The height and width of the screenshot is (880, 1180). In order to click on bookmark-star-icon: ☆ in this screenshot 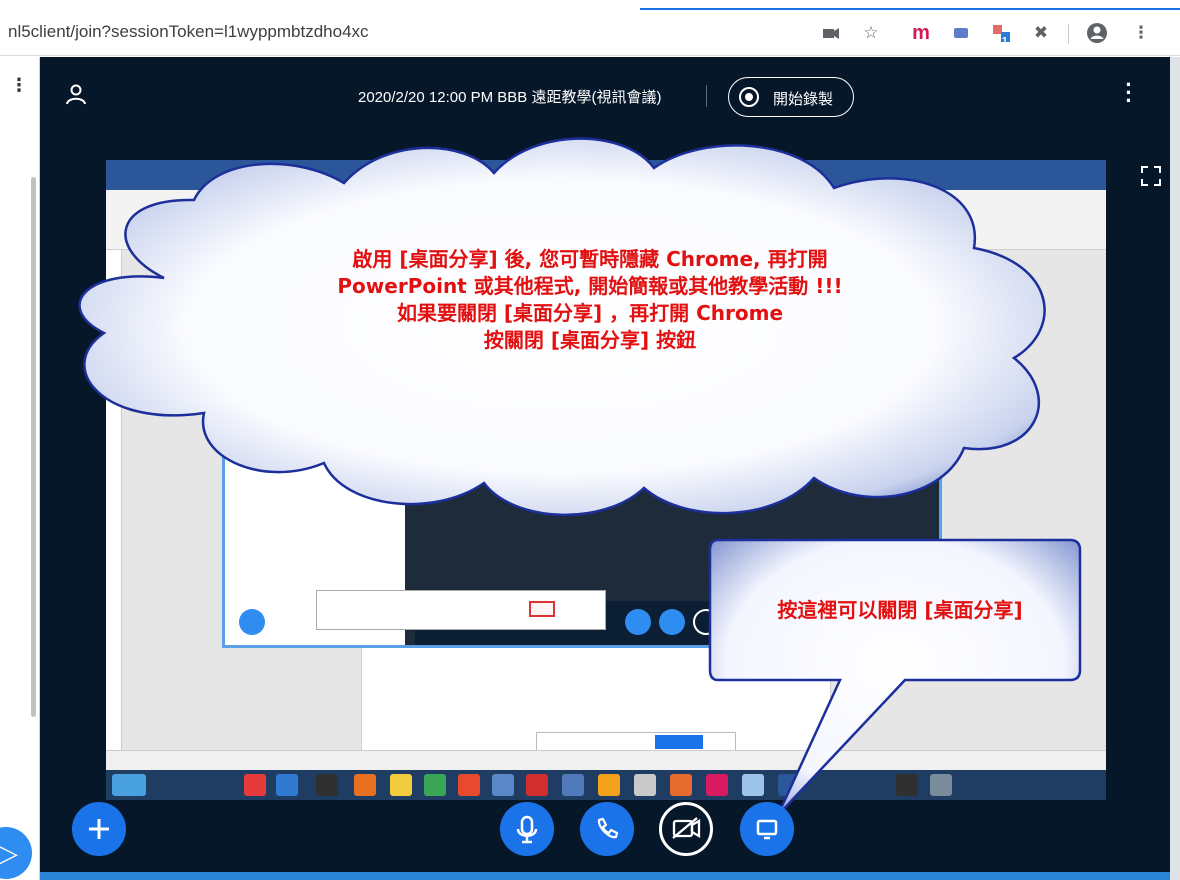, I will do `click(871, 33)`.